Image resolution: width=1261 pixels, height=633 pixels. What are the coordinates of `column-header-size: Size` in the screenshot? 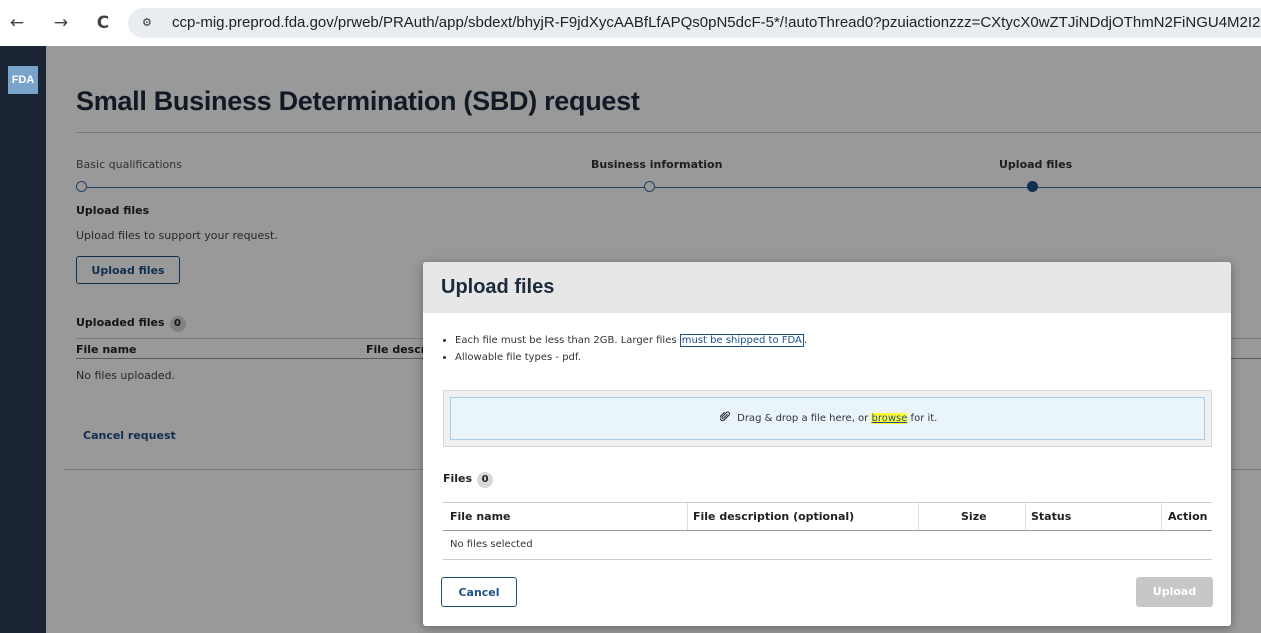 It's located at (974, 516).